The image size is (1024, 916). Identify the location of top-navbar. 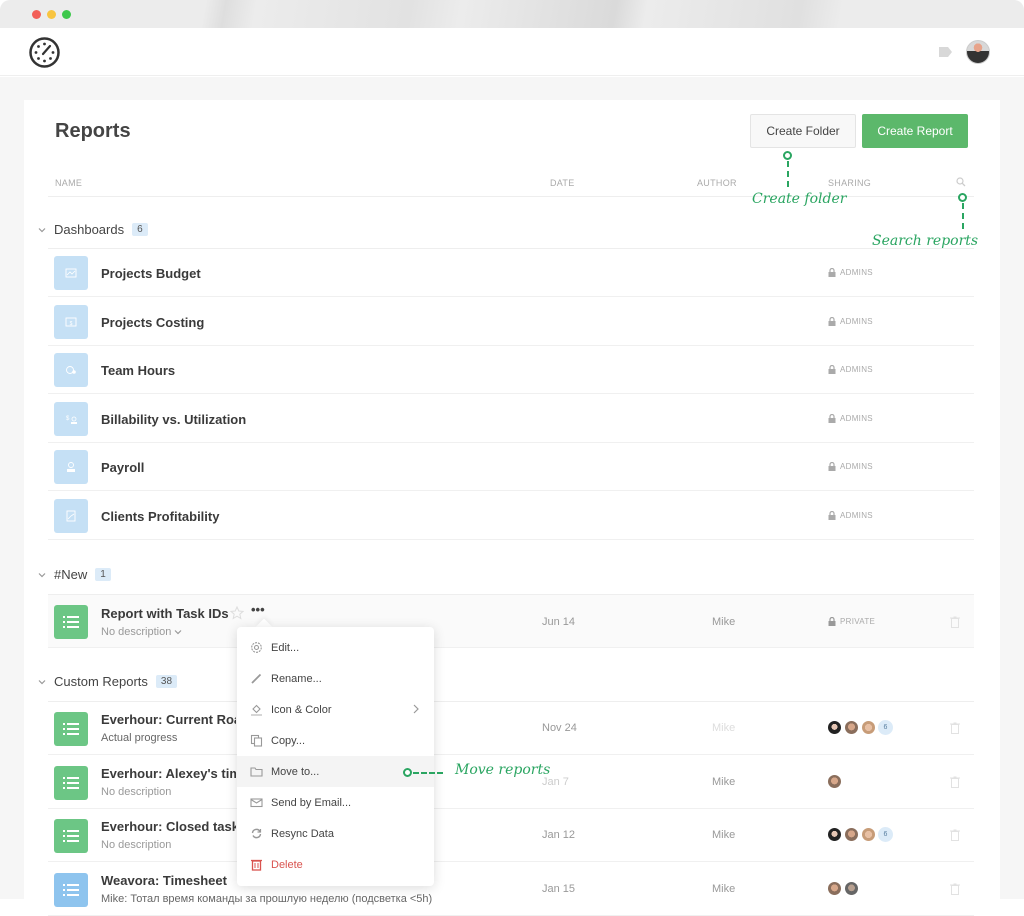
(512, 52).